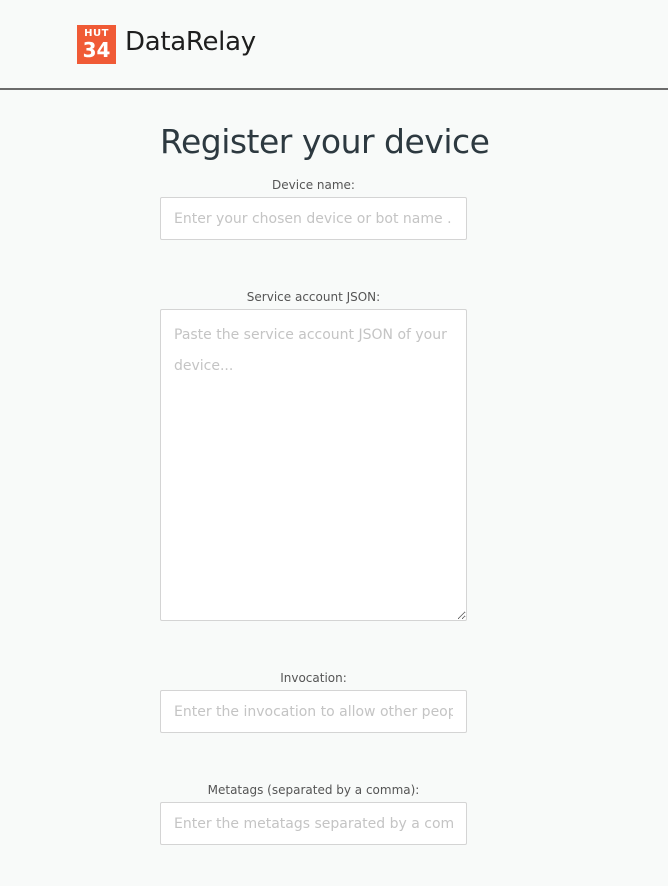  What do you see at coordinates (313, 185) in the screenshot?
I see `device-name-label: Device name:` at bounding box center [313, 185].